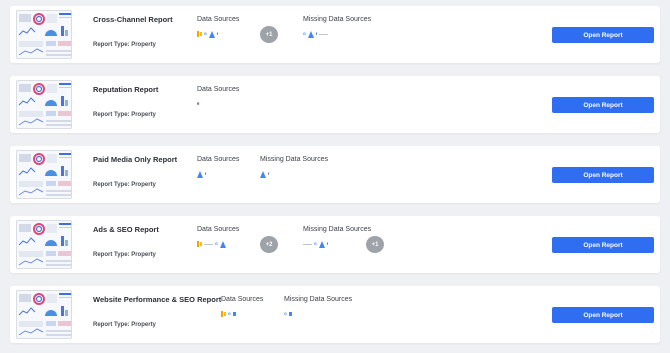 This screenshot has width=670, height=353. I want to click on missing-data-sources-logos: G, so click(288, 314).